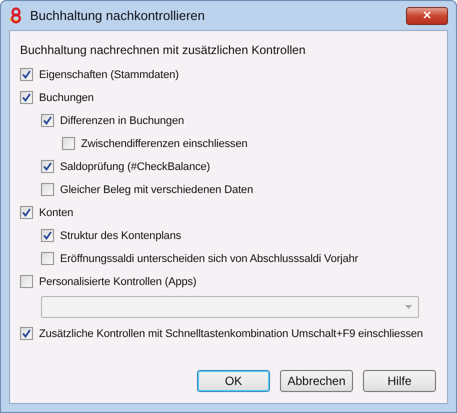 The height and width of the screenshot is (413, 457). Describe the element at coordinates (118, 282) in the screenshot. I see `checkbox-label: Personalisierte Kontrollen (Apps)` at that location.